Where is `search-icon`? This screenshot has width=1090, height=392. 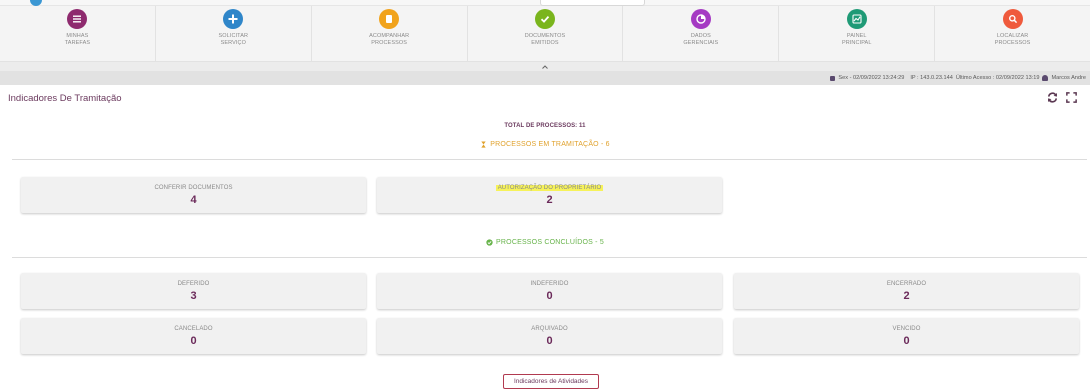 search-icon is located at coordinates (1012, 19).